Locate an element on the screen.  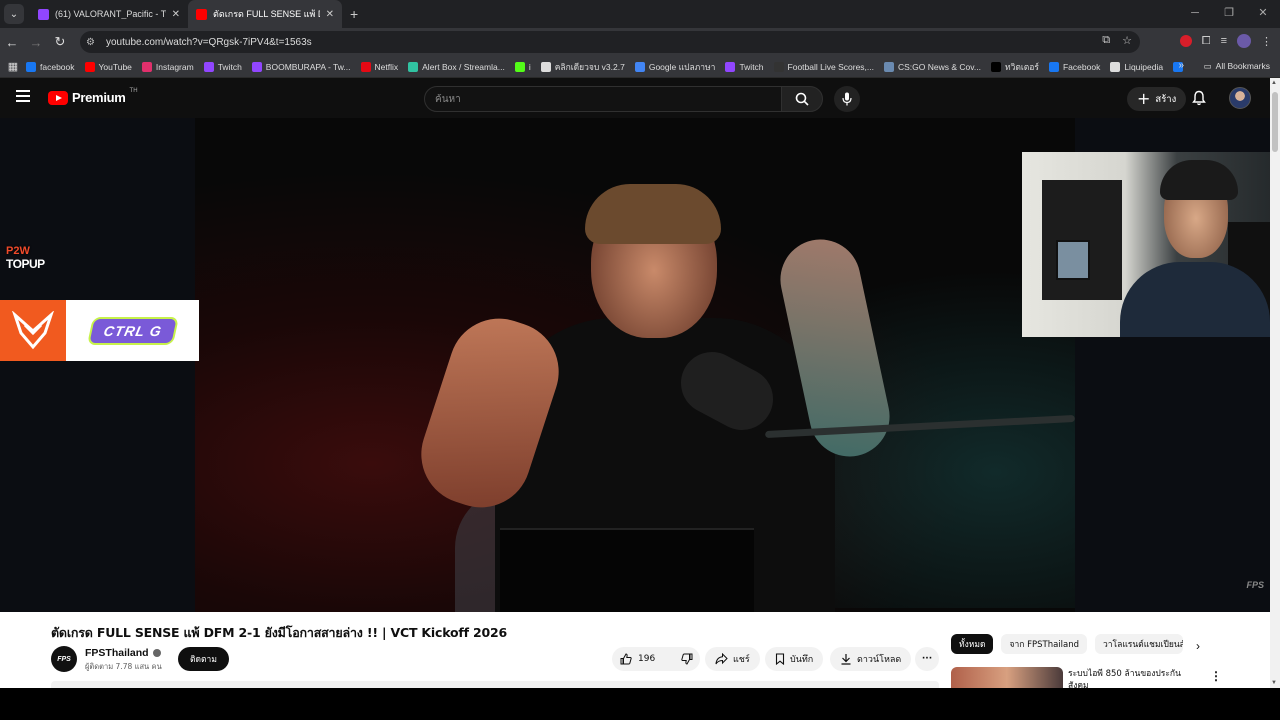
apps-grid-icon: ▦ is located at coordinates (13, 66).